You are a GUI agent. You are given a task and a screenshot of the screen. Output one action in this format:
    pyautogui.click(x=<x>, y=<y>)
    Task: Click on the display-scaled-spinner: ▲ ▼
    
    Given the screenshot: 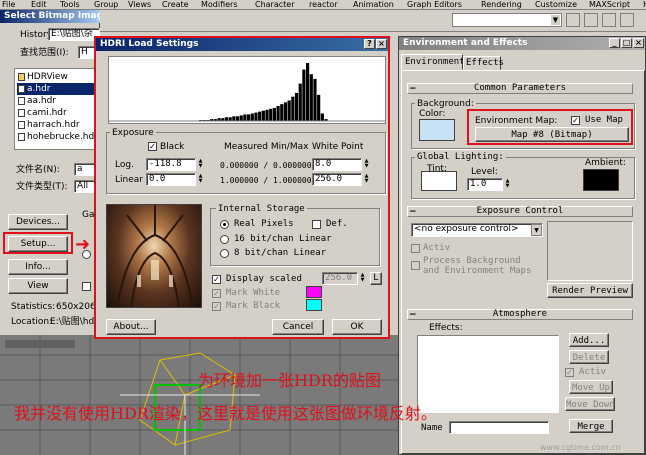 What is the action you would take?
    pyautogui.click(x=362, y=278)
    